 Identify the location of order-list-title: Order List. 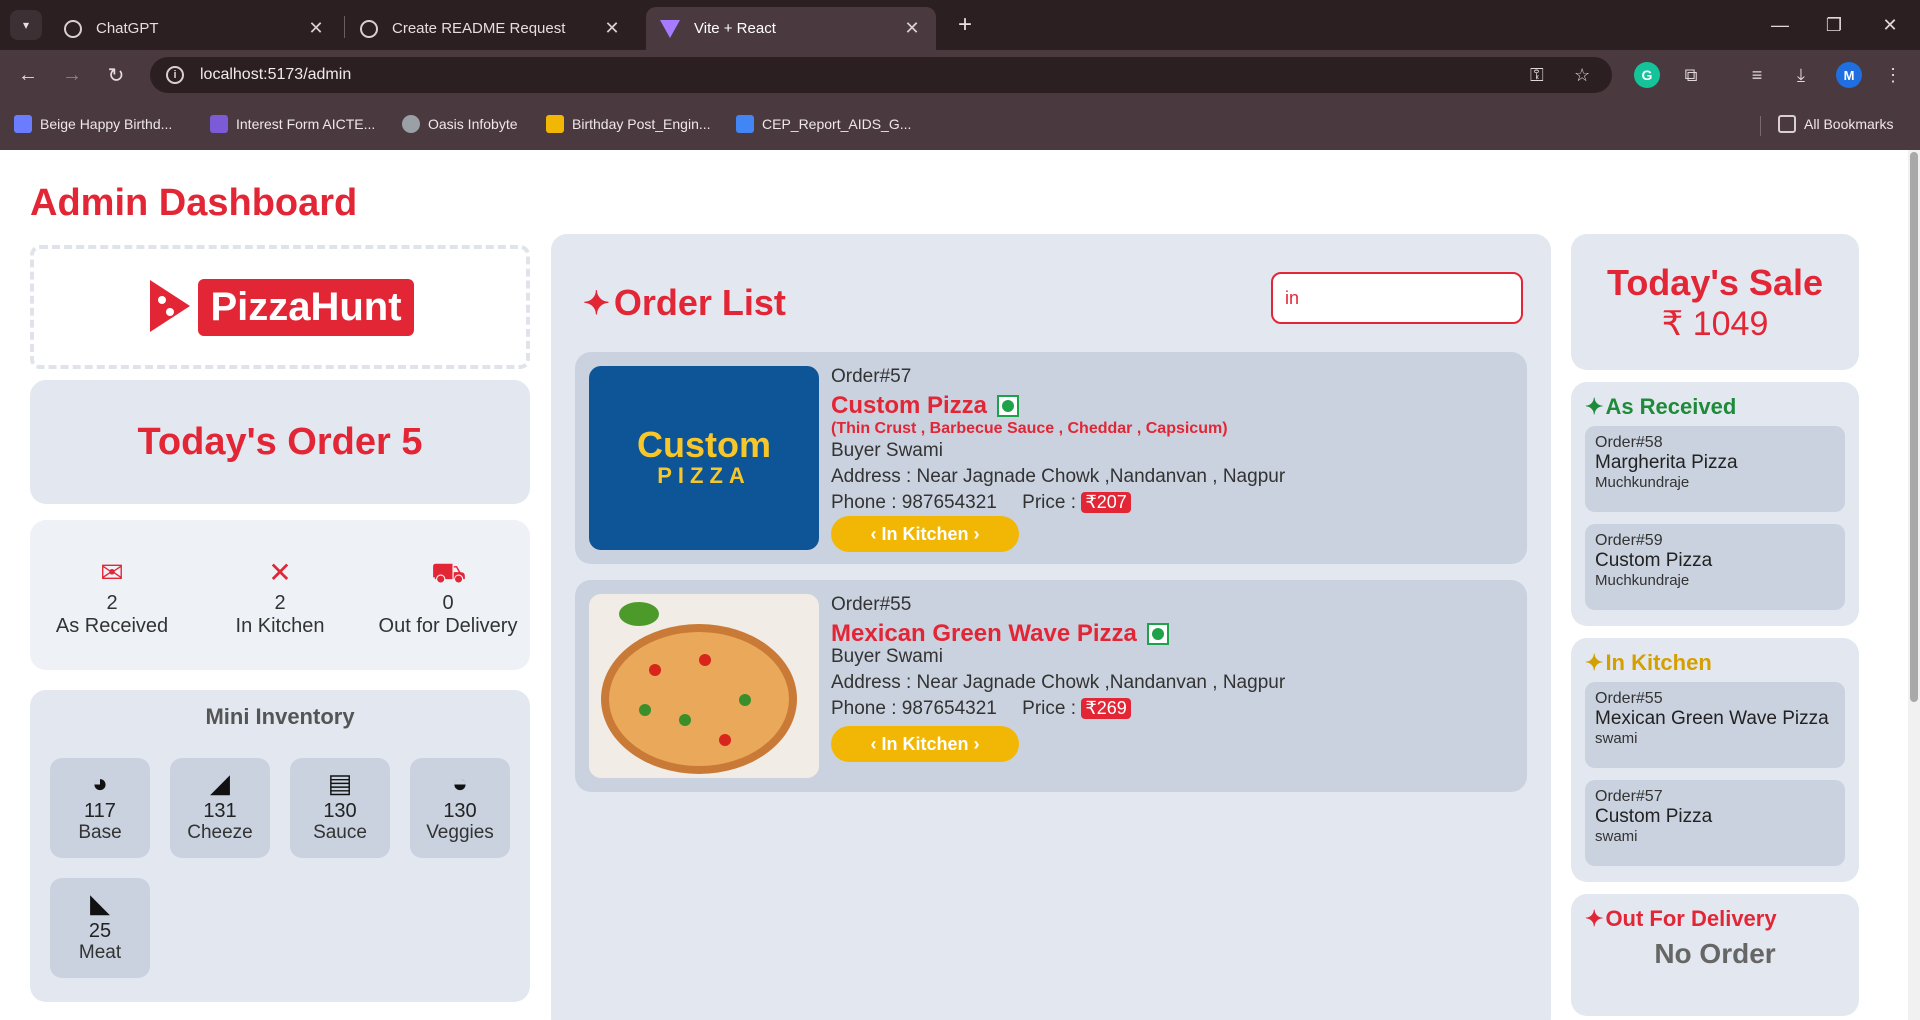
(699, 302).